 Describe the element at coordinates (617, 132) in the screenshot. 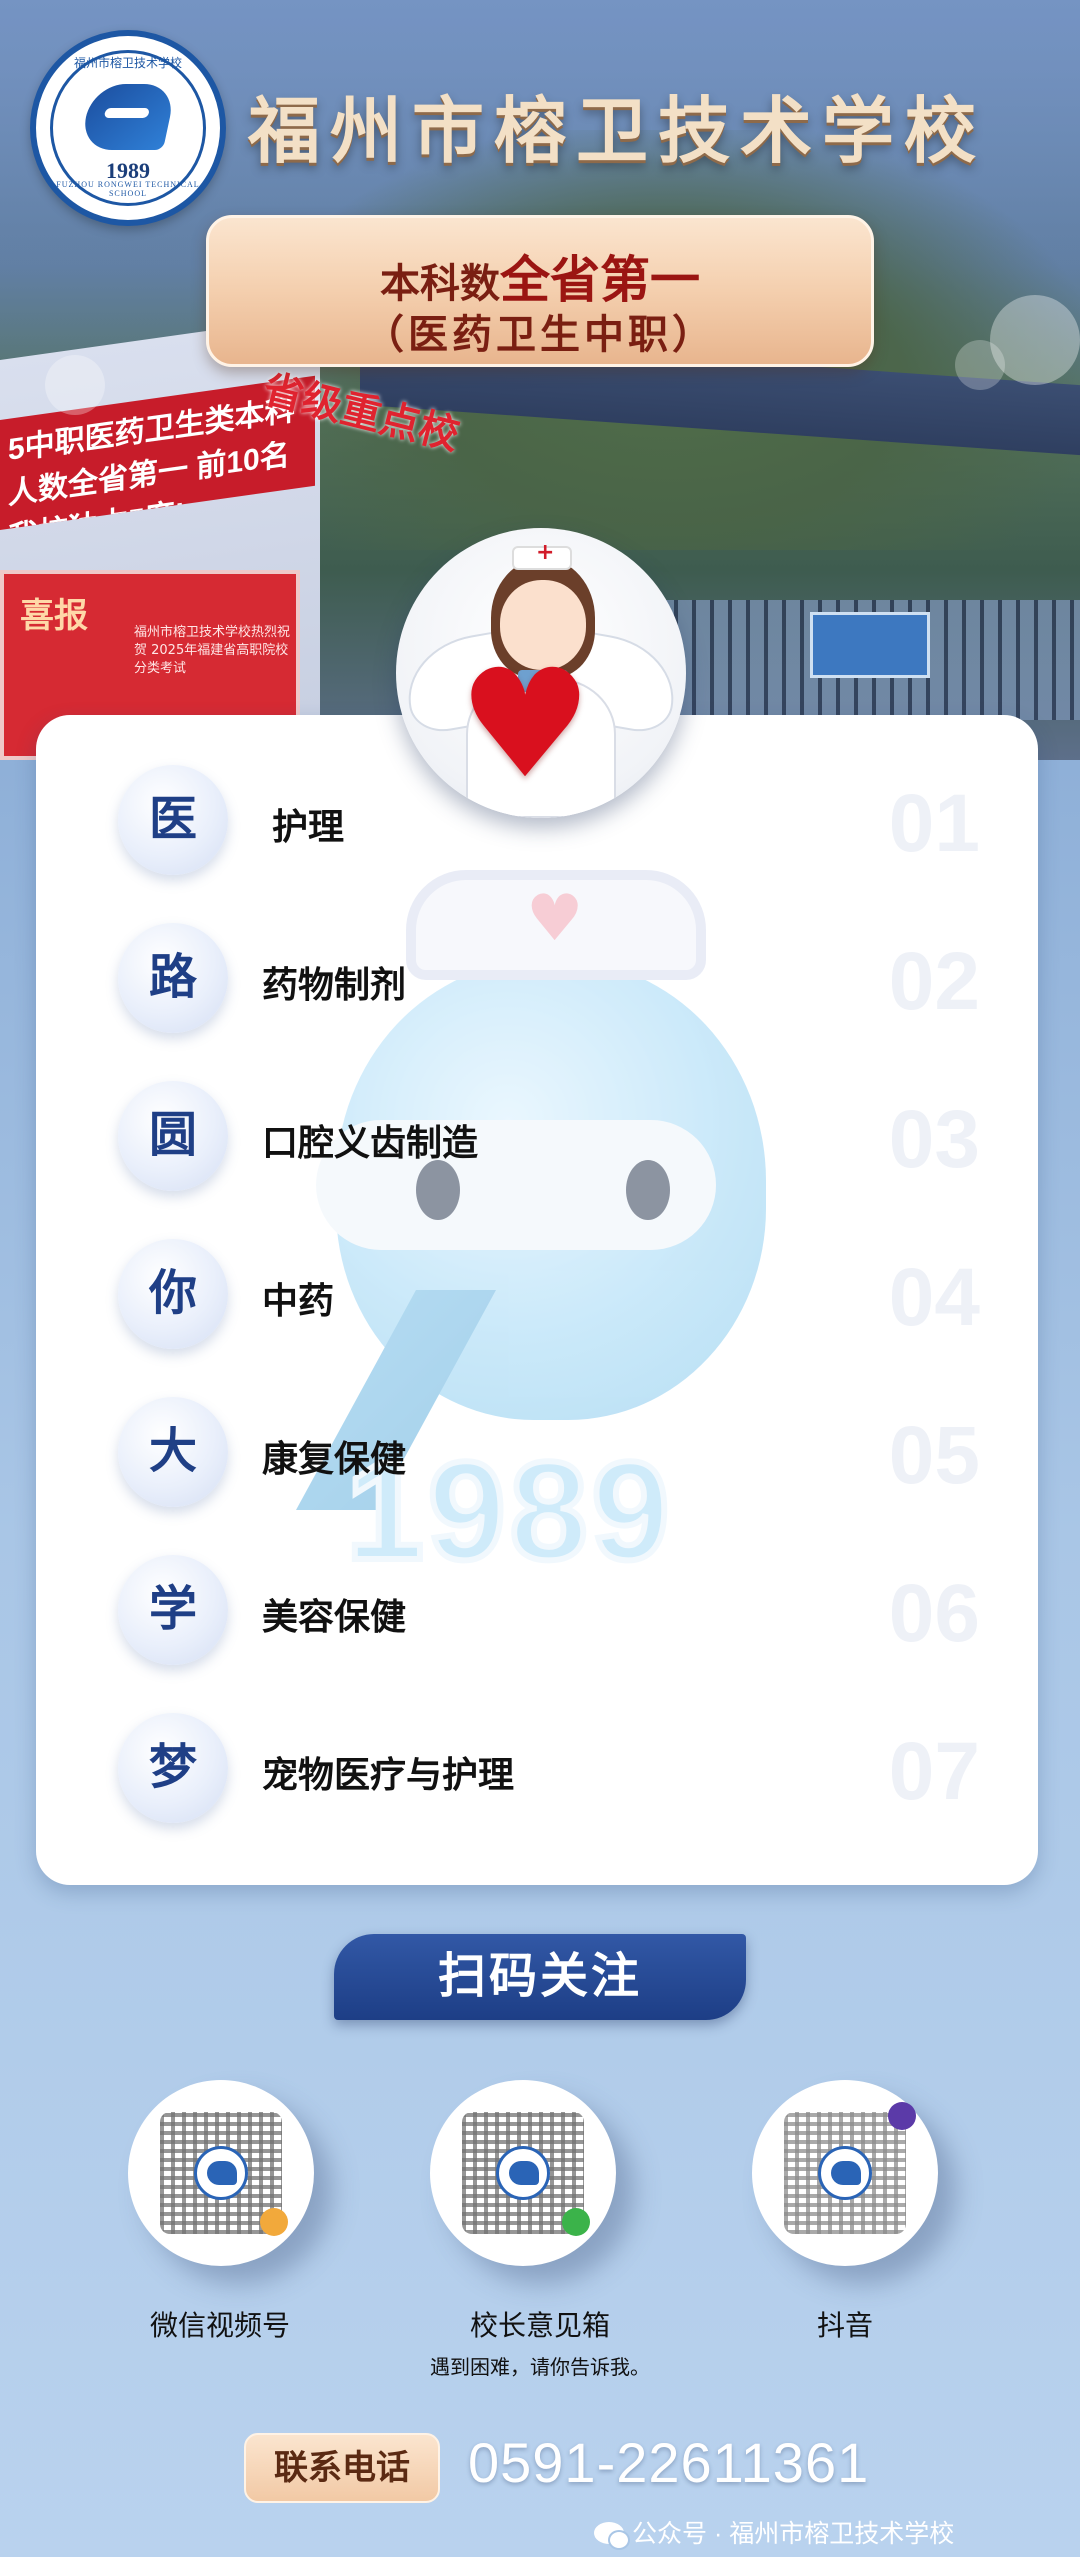

I see `page-title: 福州市榕卫技术学校` at that location.